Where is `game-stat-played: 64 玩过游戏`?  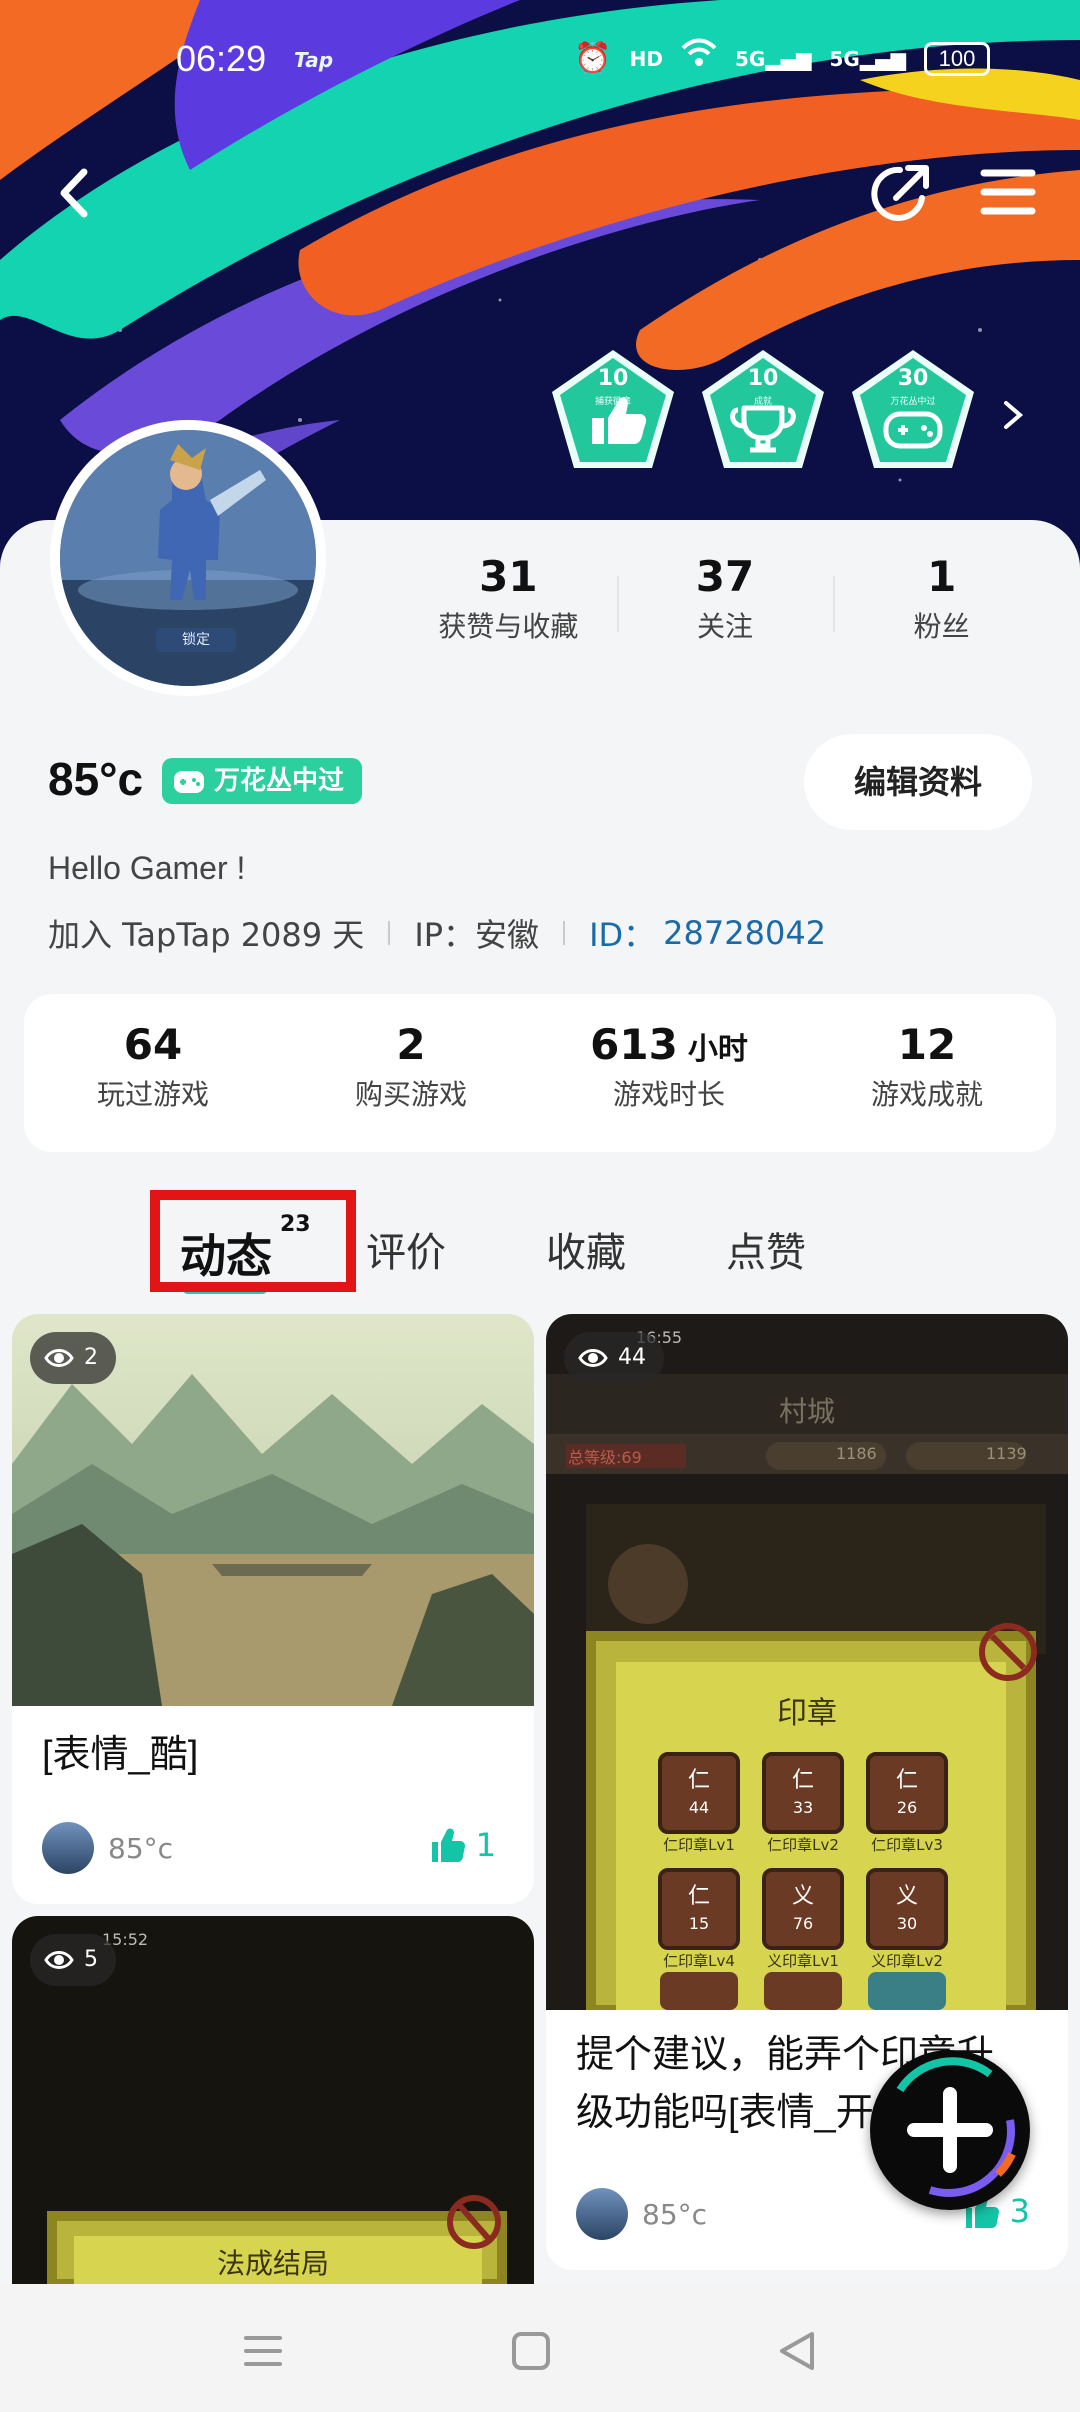 game-stat-played: 64 玩过游戏 is located at coordinates (153, 1073).